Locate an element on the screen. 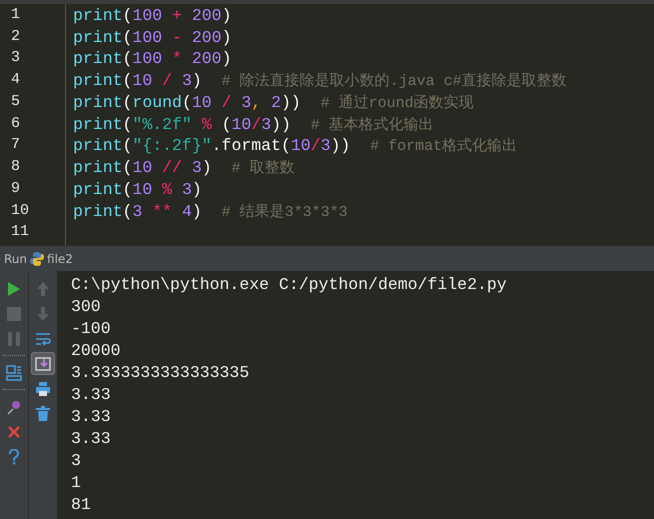  line-number: 6 is located at coordinates (16, 124).